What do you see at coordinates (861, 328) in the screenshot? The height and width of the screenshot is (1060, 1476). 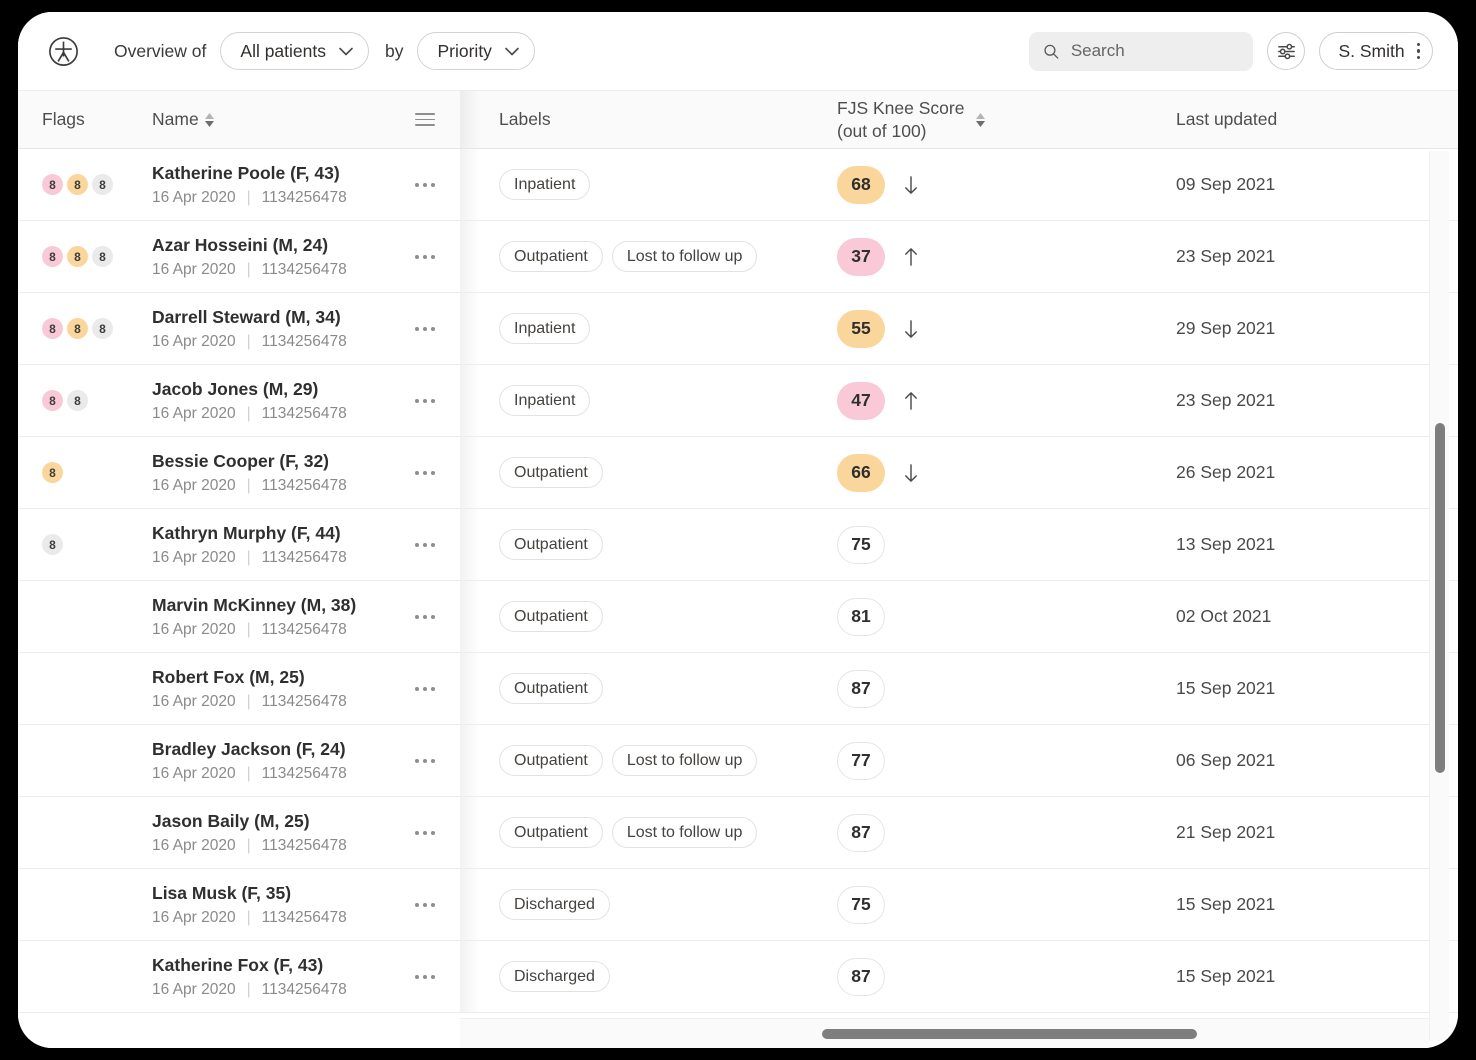 I see `score-badge: 55` at bounding box center [861, 328].